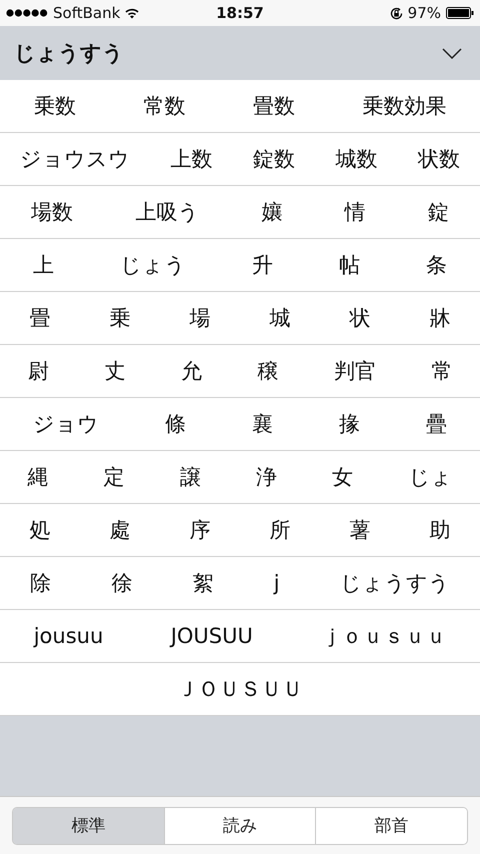 Image resolution: width=480 pixels, height=854 pixels. What do you see at coordinates (460, 13) in the screenshot?
I see `battery-icon` at bounding box center [460, 13].